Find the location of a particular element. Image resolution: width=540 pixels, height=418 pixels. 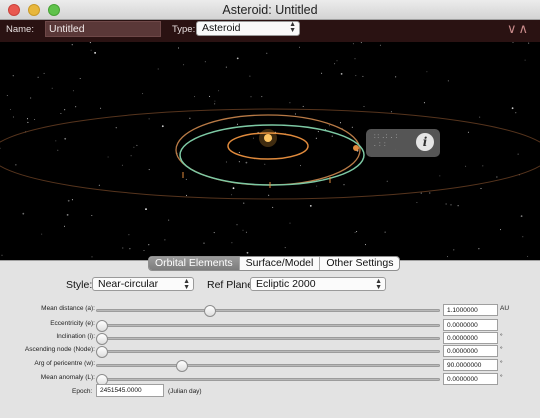

inclination-input is located at coordinates (470, 338).